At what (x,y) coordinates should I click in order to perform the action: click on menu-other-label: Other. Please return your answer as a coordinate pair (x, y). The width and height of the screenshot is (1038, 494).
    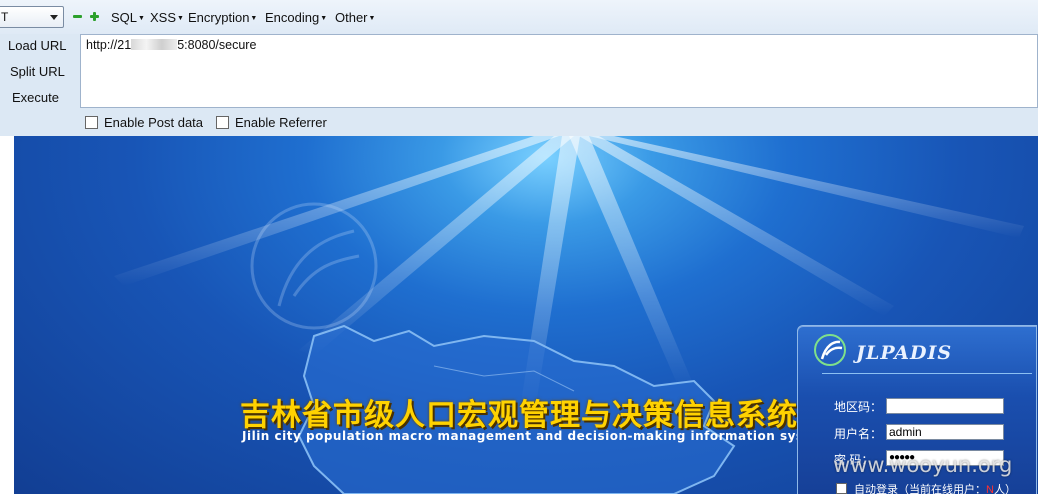
    Looking at the image, I should click on (351, 17).